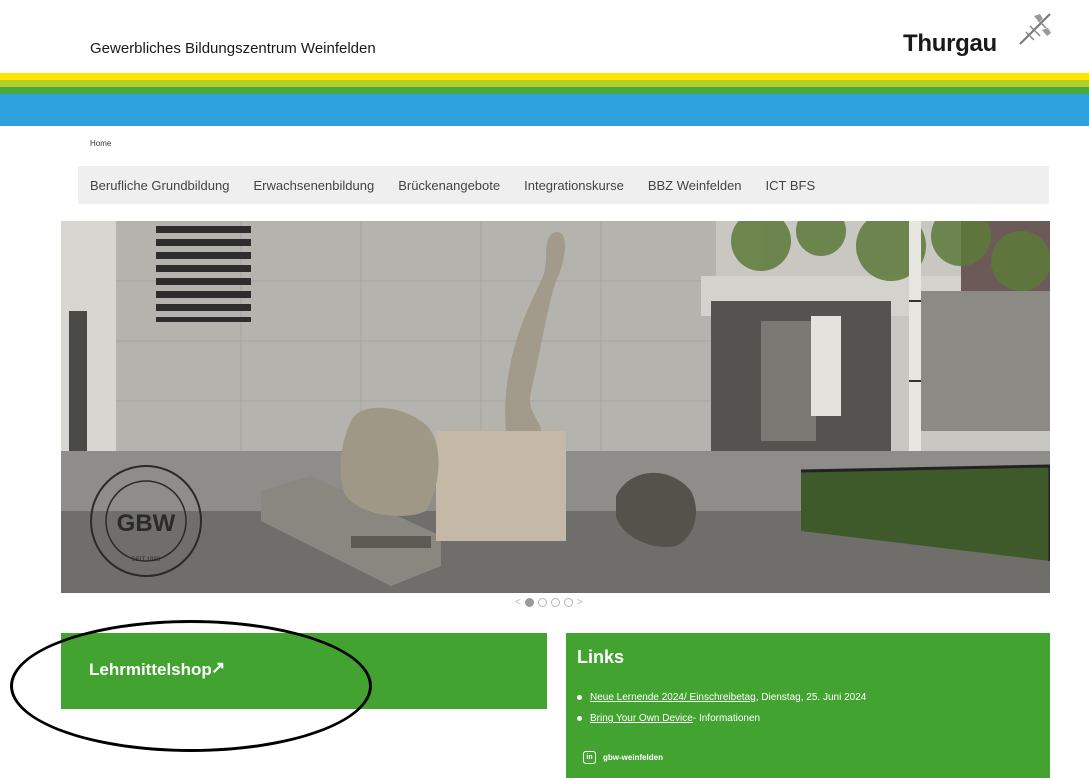 The width and height of the screenshot is (1089, 778). I want to click on nav-item-berufliche-grundbildung: Berufliche Grundbildung, so click(159, 185).